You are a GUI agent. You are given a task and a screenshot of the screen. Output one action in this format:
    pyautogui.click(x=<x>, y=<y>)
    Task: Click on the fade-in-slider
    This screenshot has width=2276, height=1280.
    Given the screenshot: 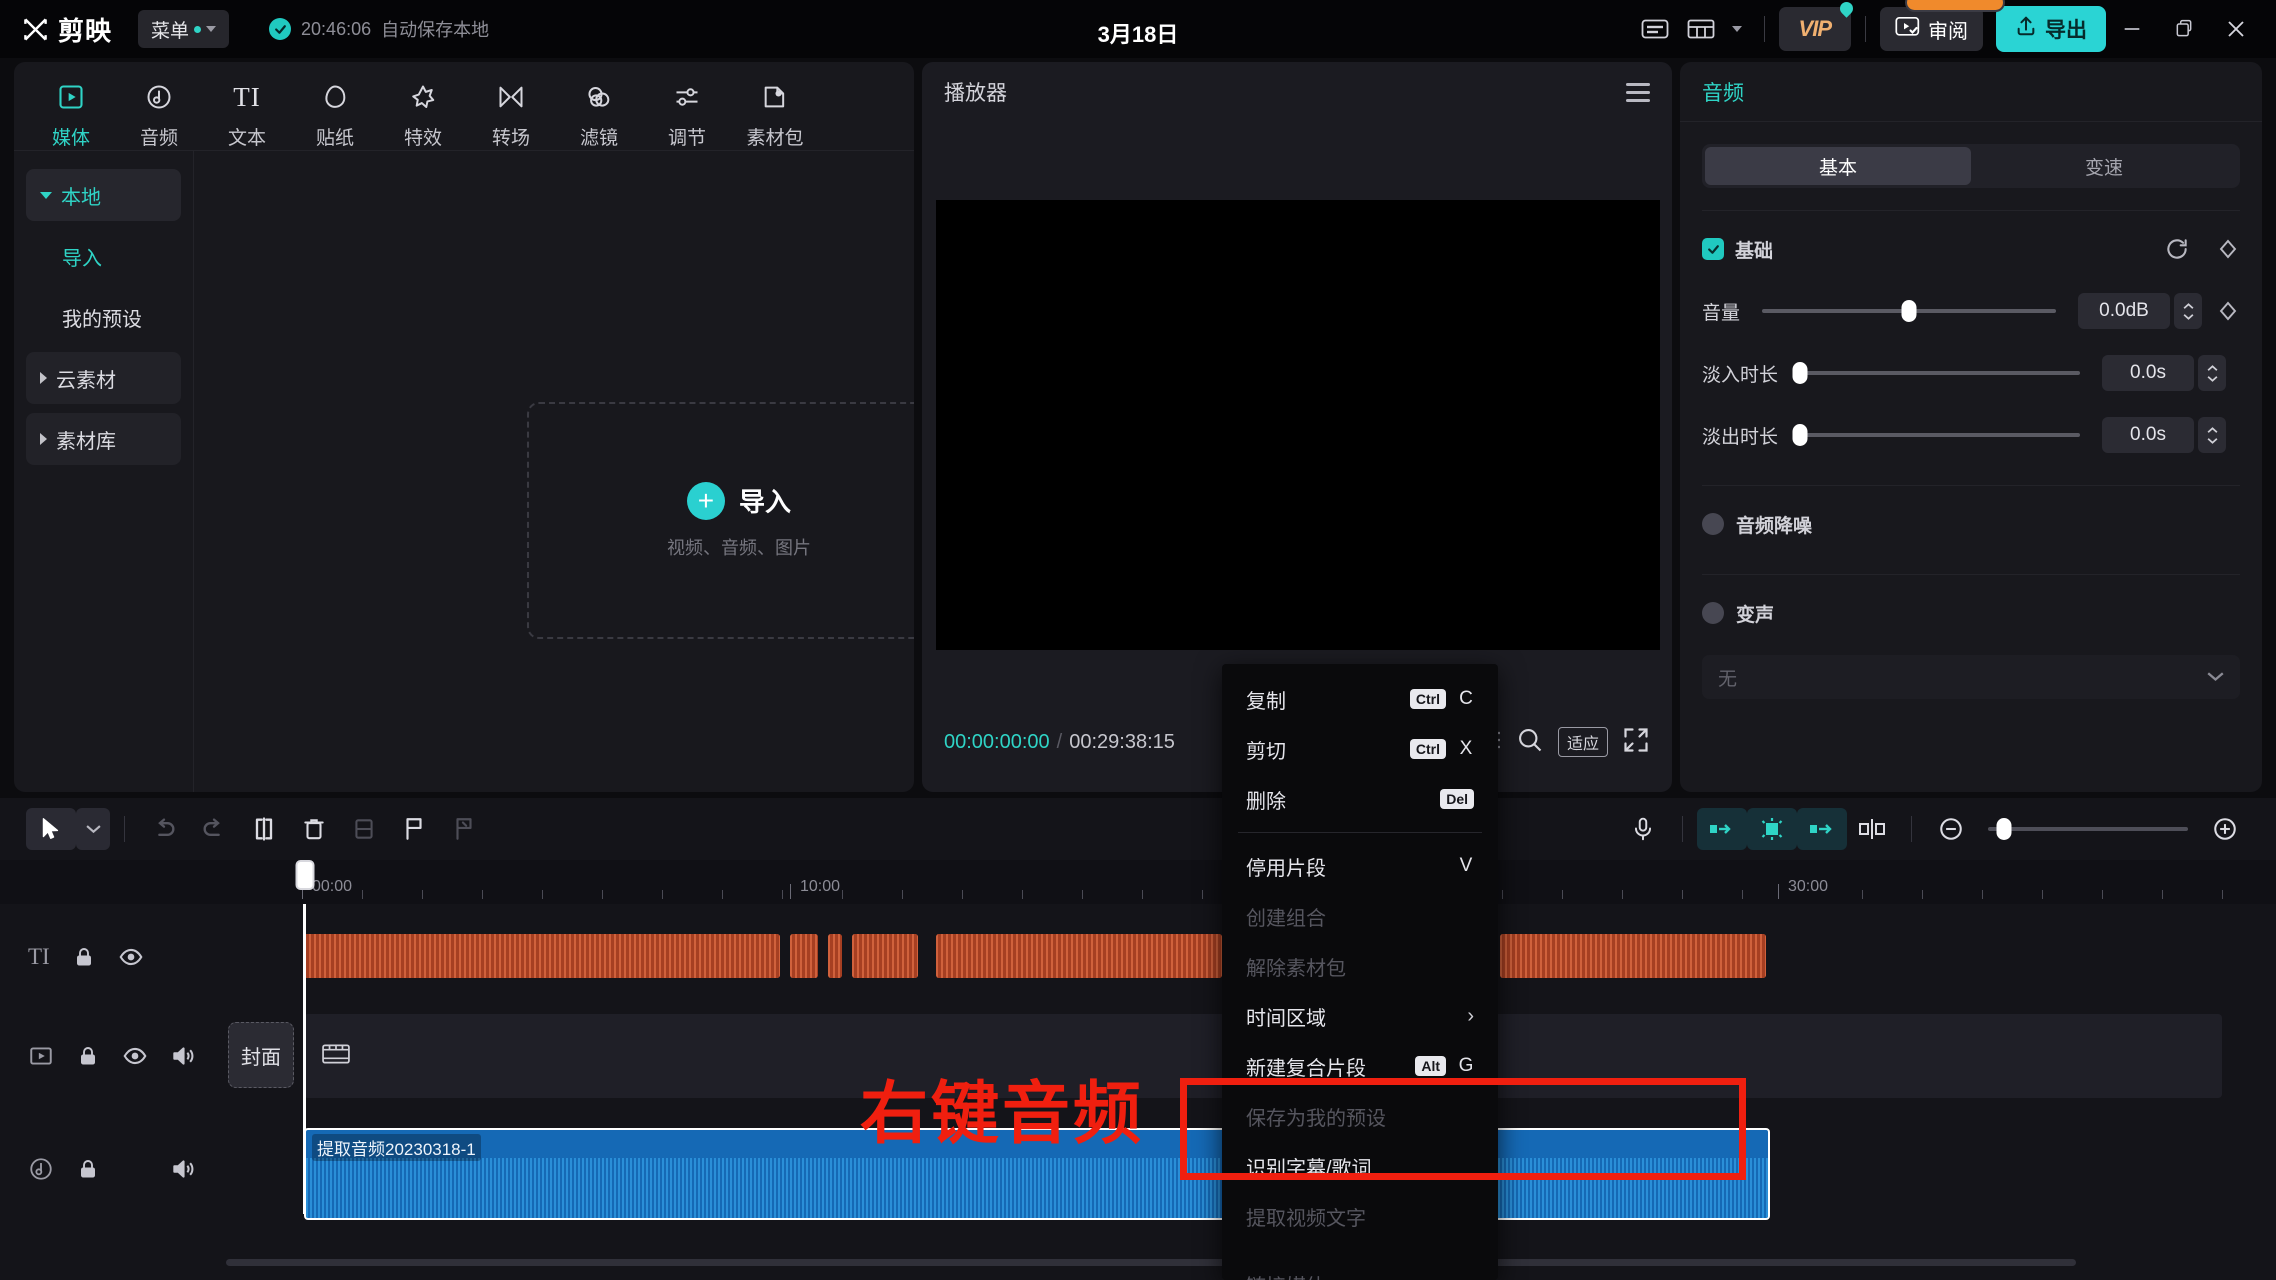 What is the action you would take?
    pyautogui.click(x=1936, y=373)
    